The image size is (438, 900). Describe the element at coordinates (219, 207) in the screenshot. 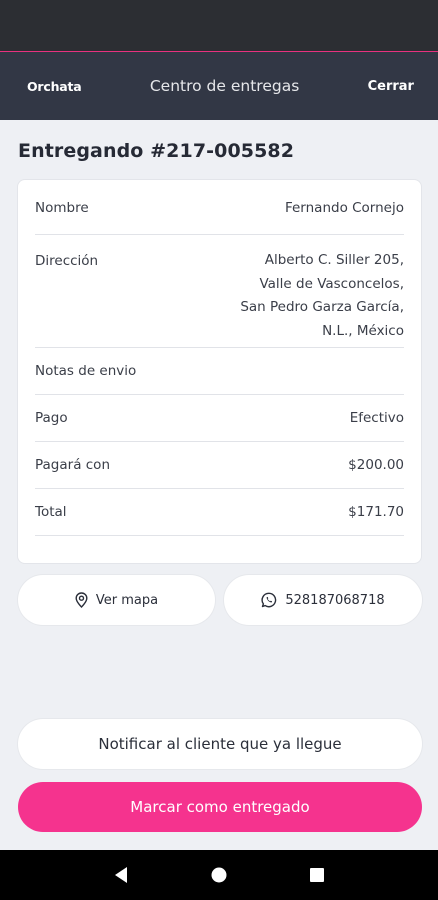

I see `detail-row-name: Nombre Fernando Cornejo` at that location.